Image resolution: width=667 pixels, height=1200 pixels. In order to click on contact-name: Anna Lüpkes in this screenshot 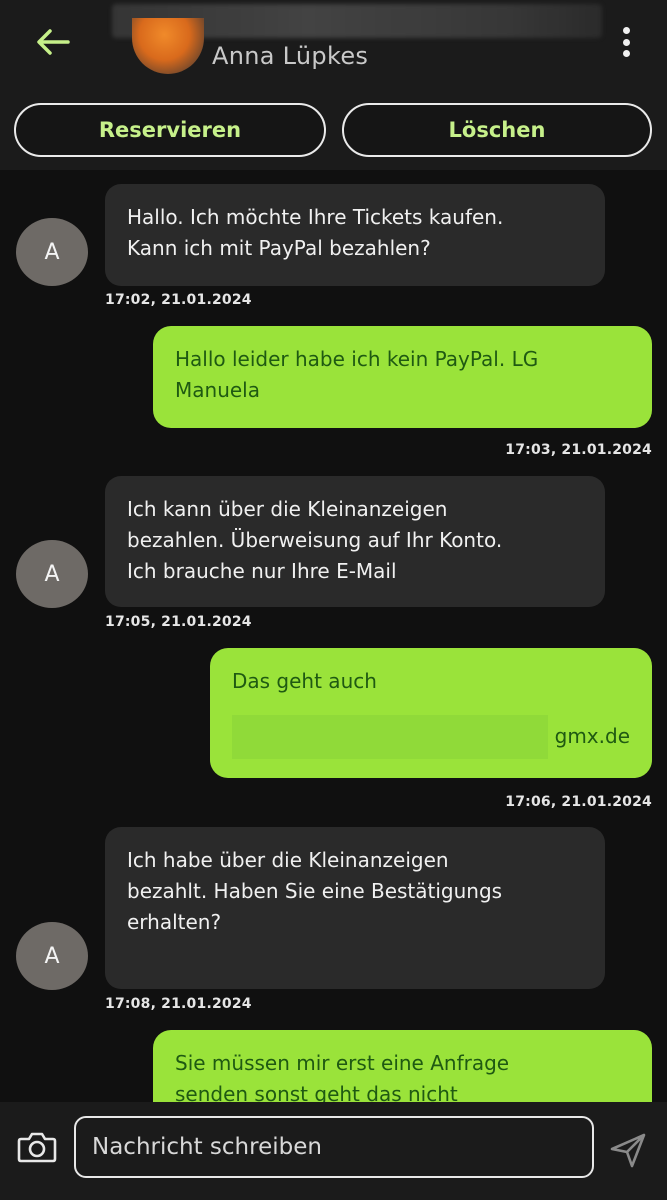, I will do `click(290, 56)`.